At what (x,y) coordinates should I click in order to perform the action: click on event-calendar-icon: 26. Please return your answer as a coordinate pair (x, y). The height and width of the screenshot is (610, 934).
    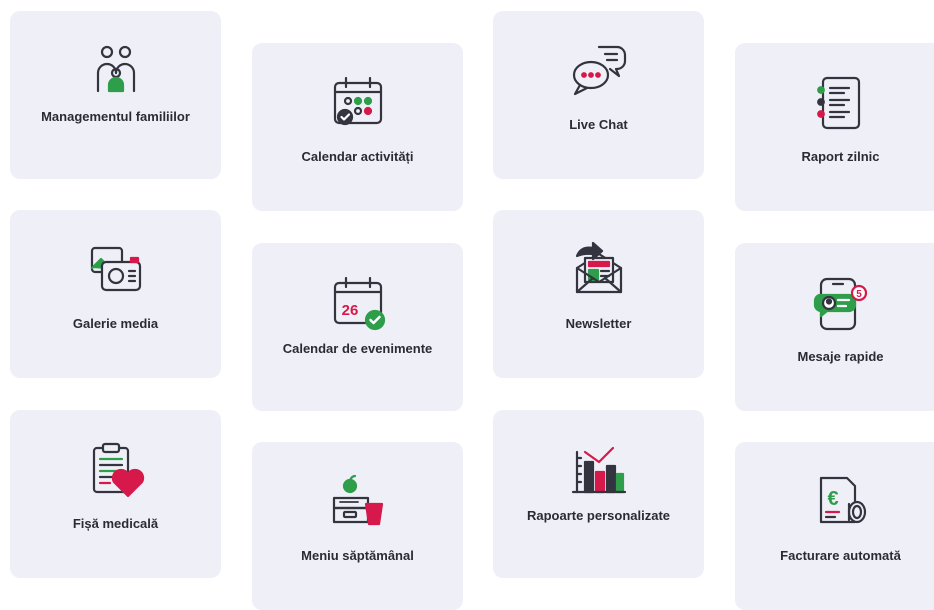
    Looking at the image, I should click on (358, 303).